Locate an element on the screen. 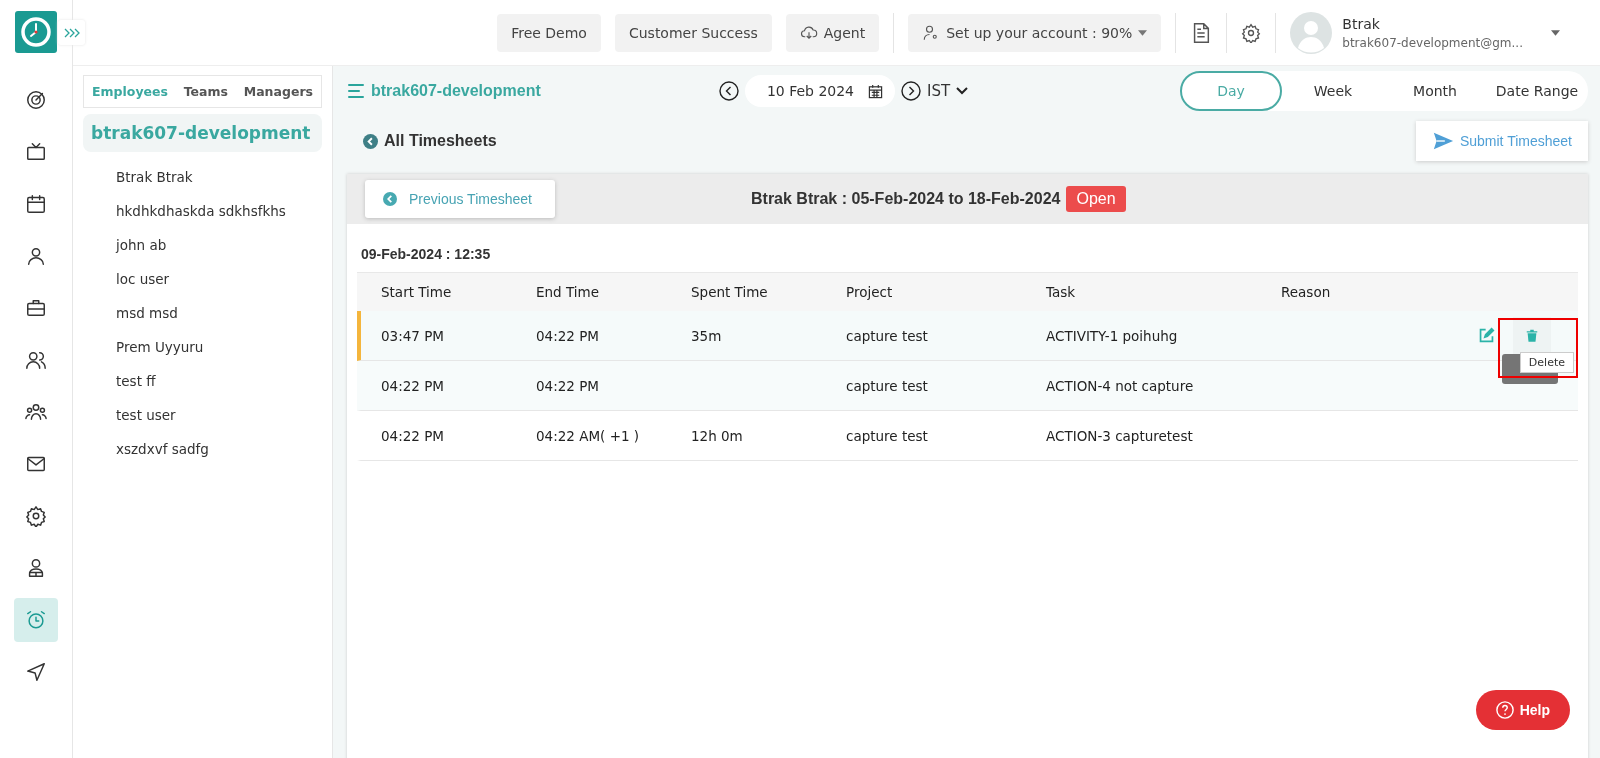 The width and height of the screenshot is (1600, 758). column-header: Spent Time is located at coordinates (729, 292).